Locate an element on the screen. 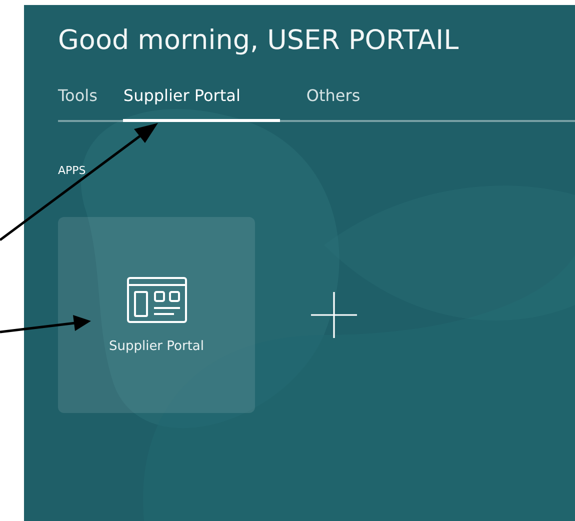 The image size is (575, 521). dashboard-icon is located at coordinates (156, 299).